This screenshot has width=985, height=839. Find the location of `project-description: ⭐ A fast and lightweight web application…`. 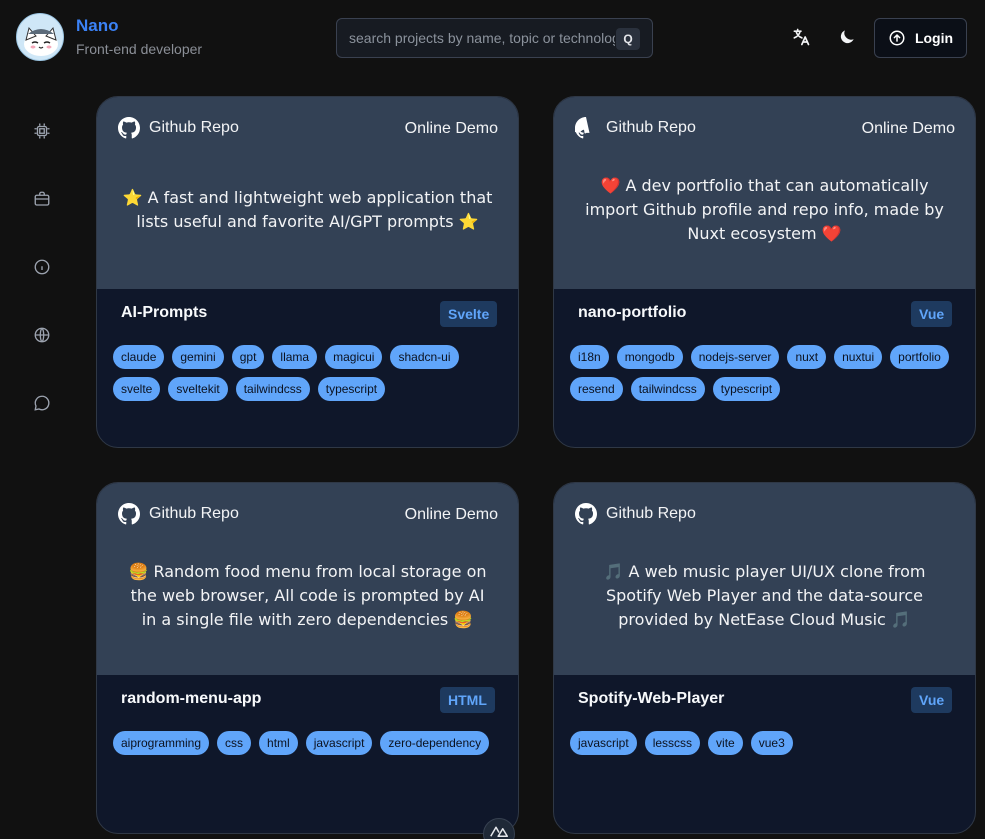

project-description: ⭐ A fast and lightweight web application… is located at coordinates (307, 209).